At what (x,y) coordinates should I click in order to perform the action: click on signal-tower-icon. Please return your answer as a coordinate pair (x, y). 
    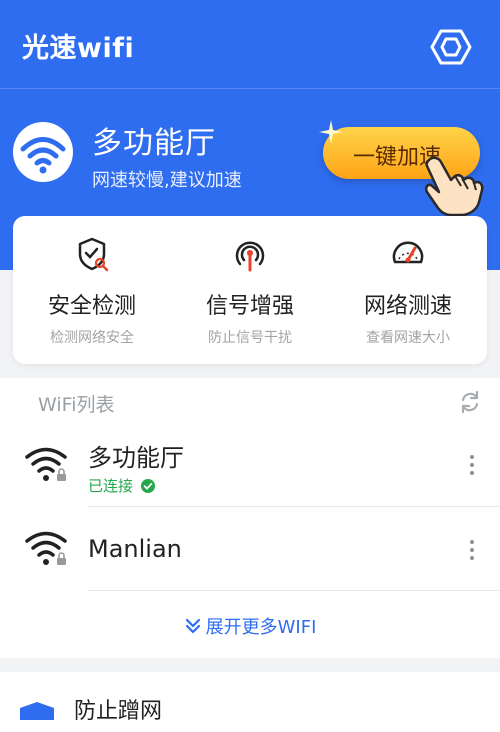
    Looking at the image, I should click on (250, 256).